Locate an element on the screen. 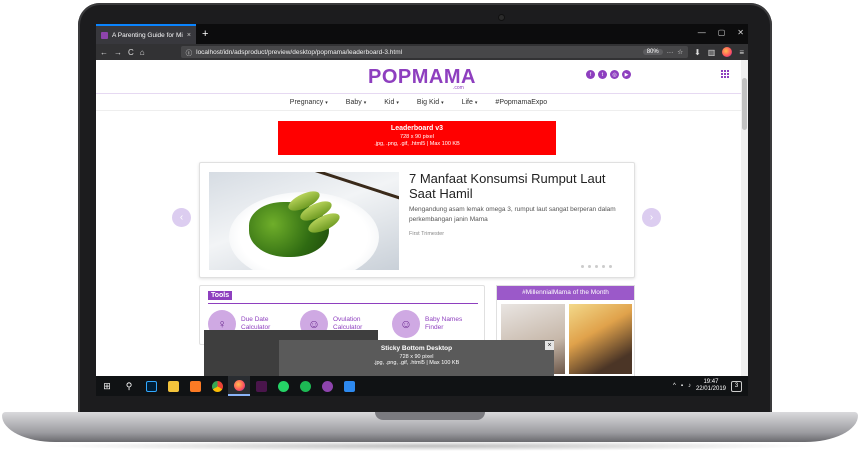 The height and width of the screenshot is (475, 860). tab-title: A Parenting Guide for Millennial is located at coordinates (147, 35).